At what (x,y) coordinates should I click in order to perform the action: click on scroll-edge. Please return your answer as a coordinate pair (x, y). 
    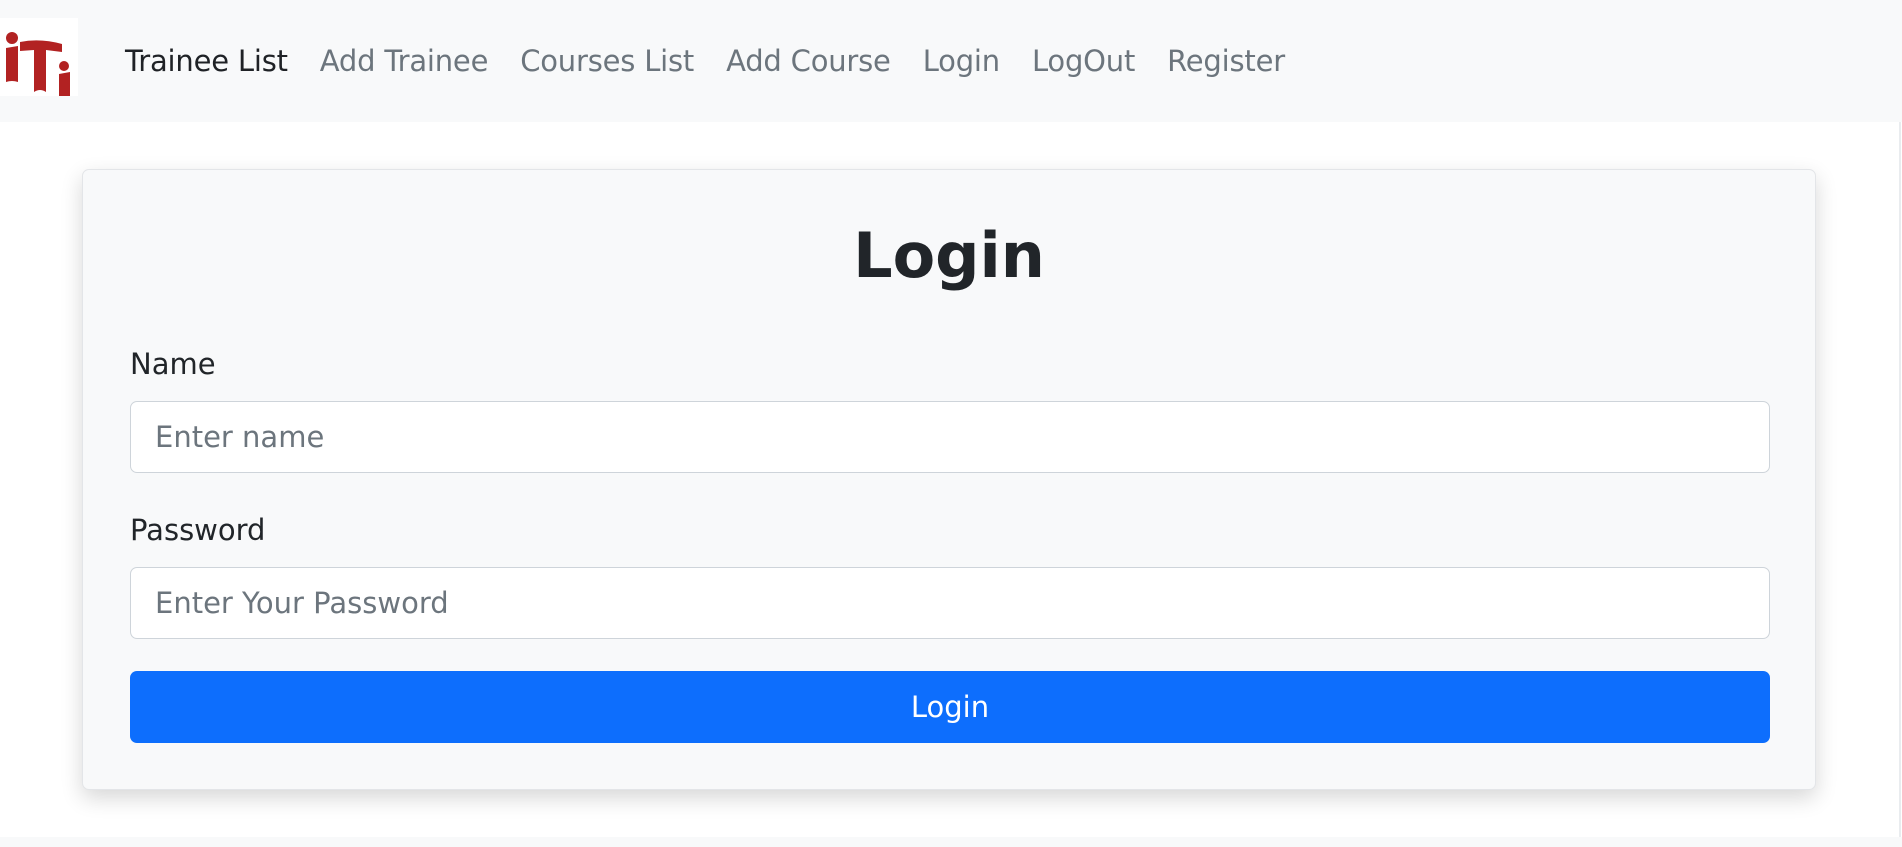
    Looking at the image, I should click on (1900, 479).